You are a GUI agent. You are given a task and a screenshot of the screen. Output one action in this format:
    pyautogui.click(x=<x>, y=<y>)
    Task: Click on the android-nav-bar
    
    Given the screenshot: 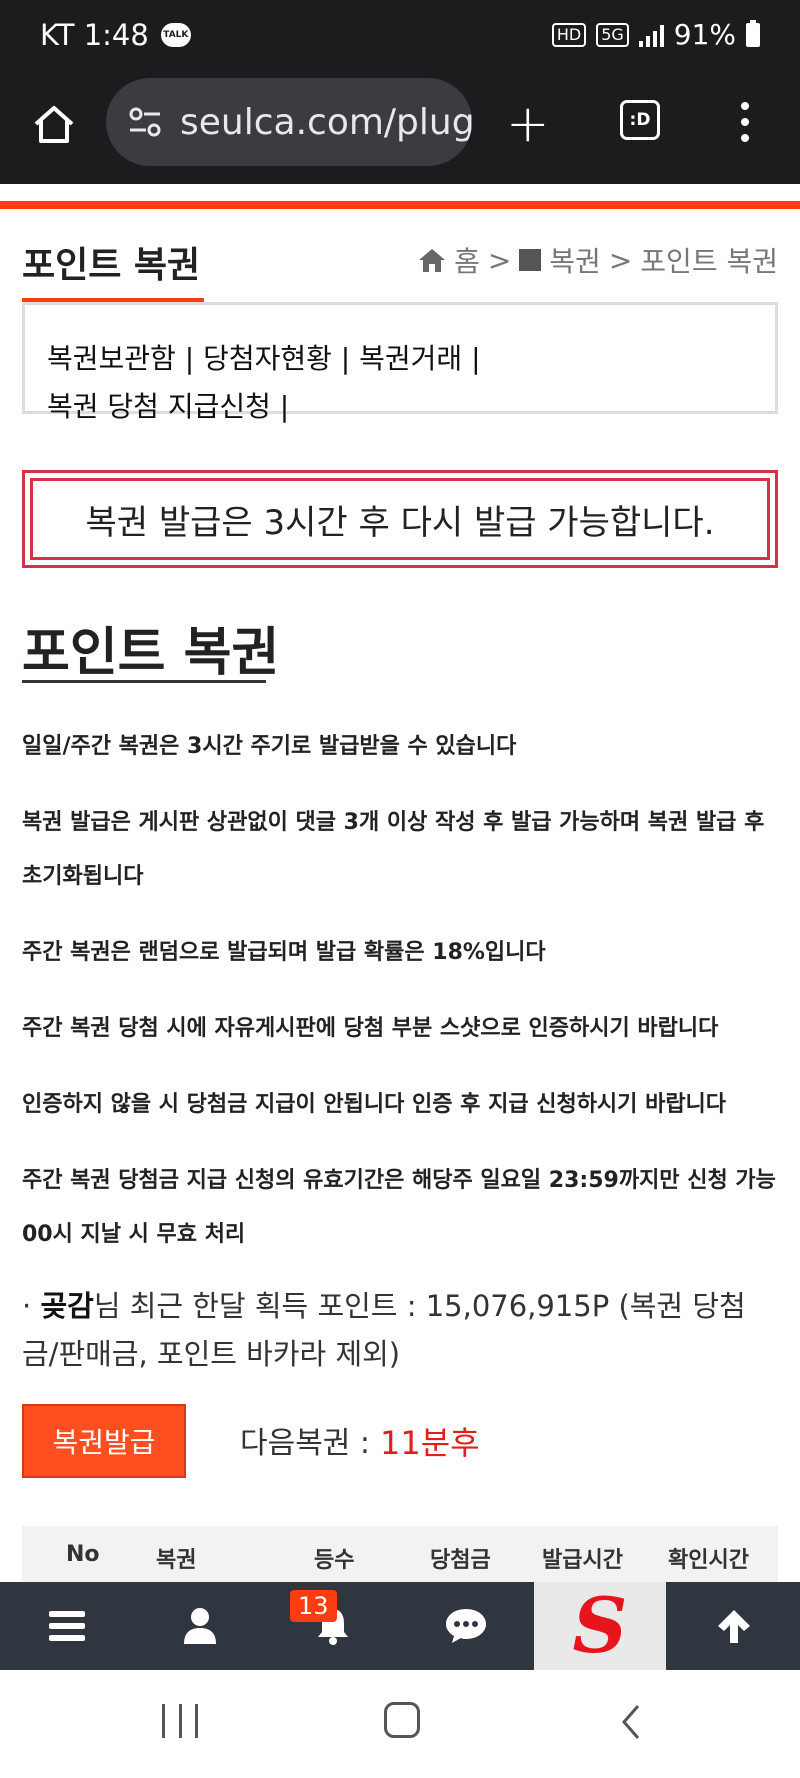 What is the action you would take?
    pyautogui.click(x=400, y=1724)
    